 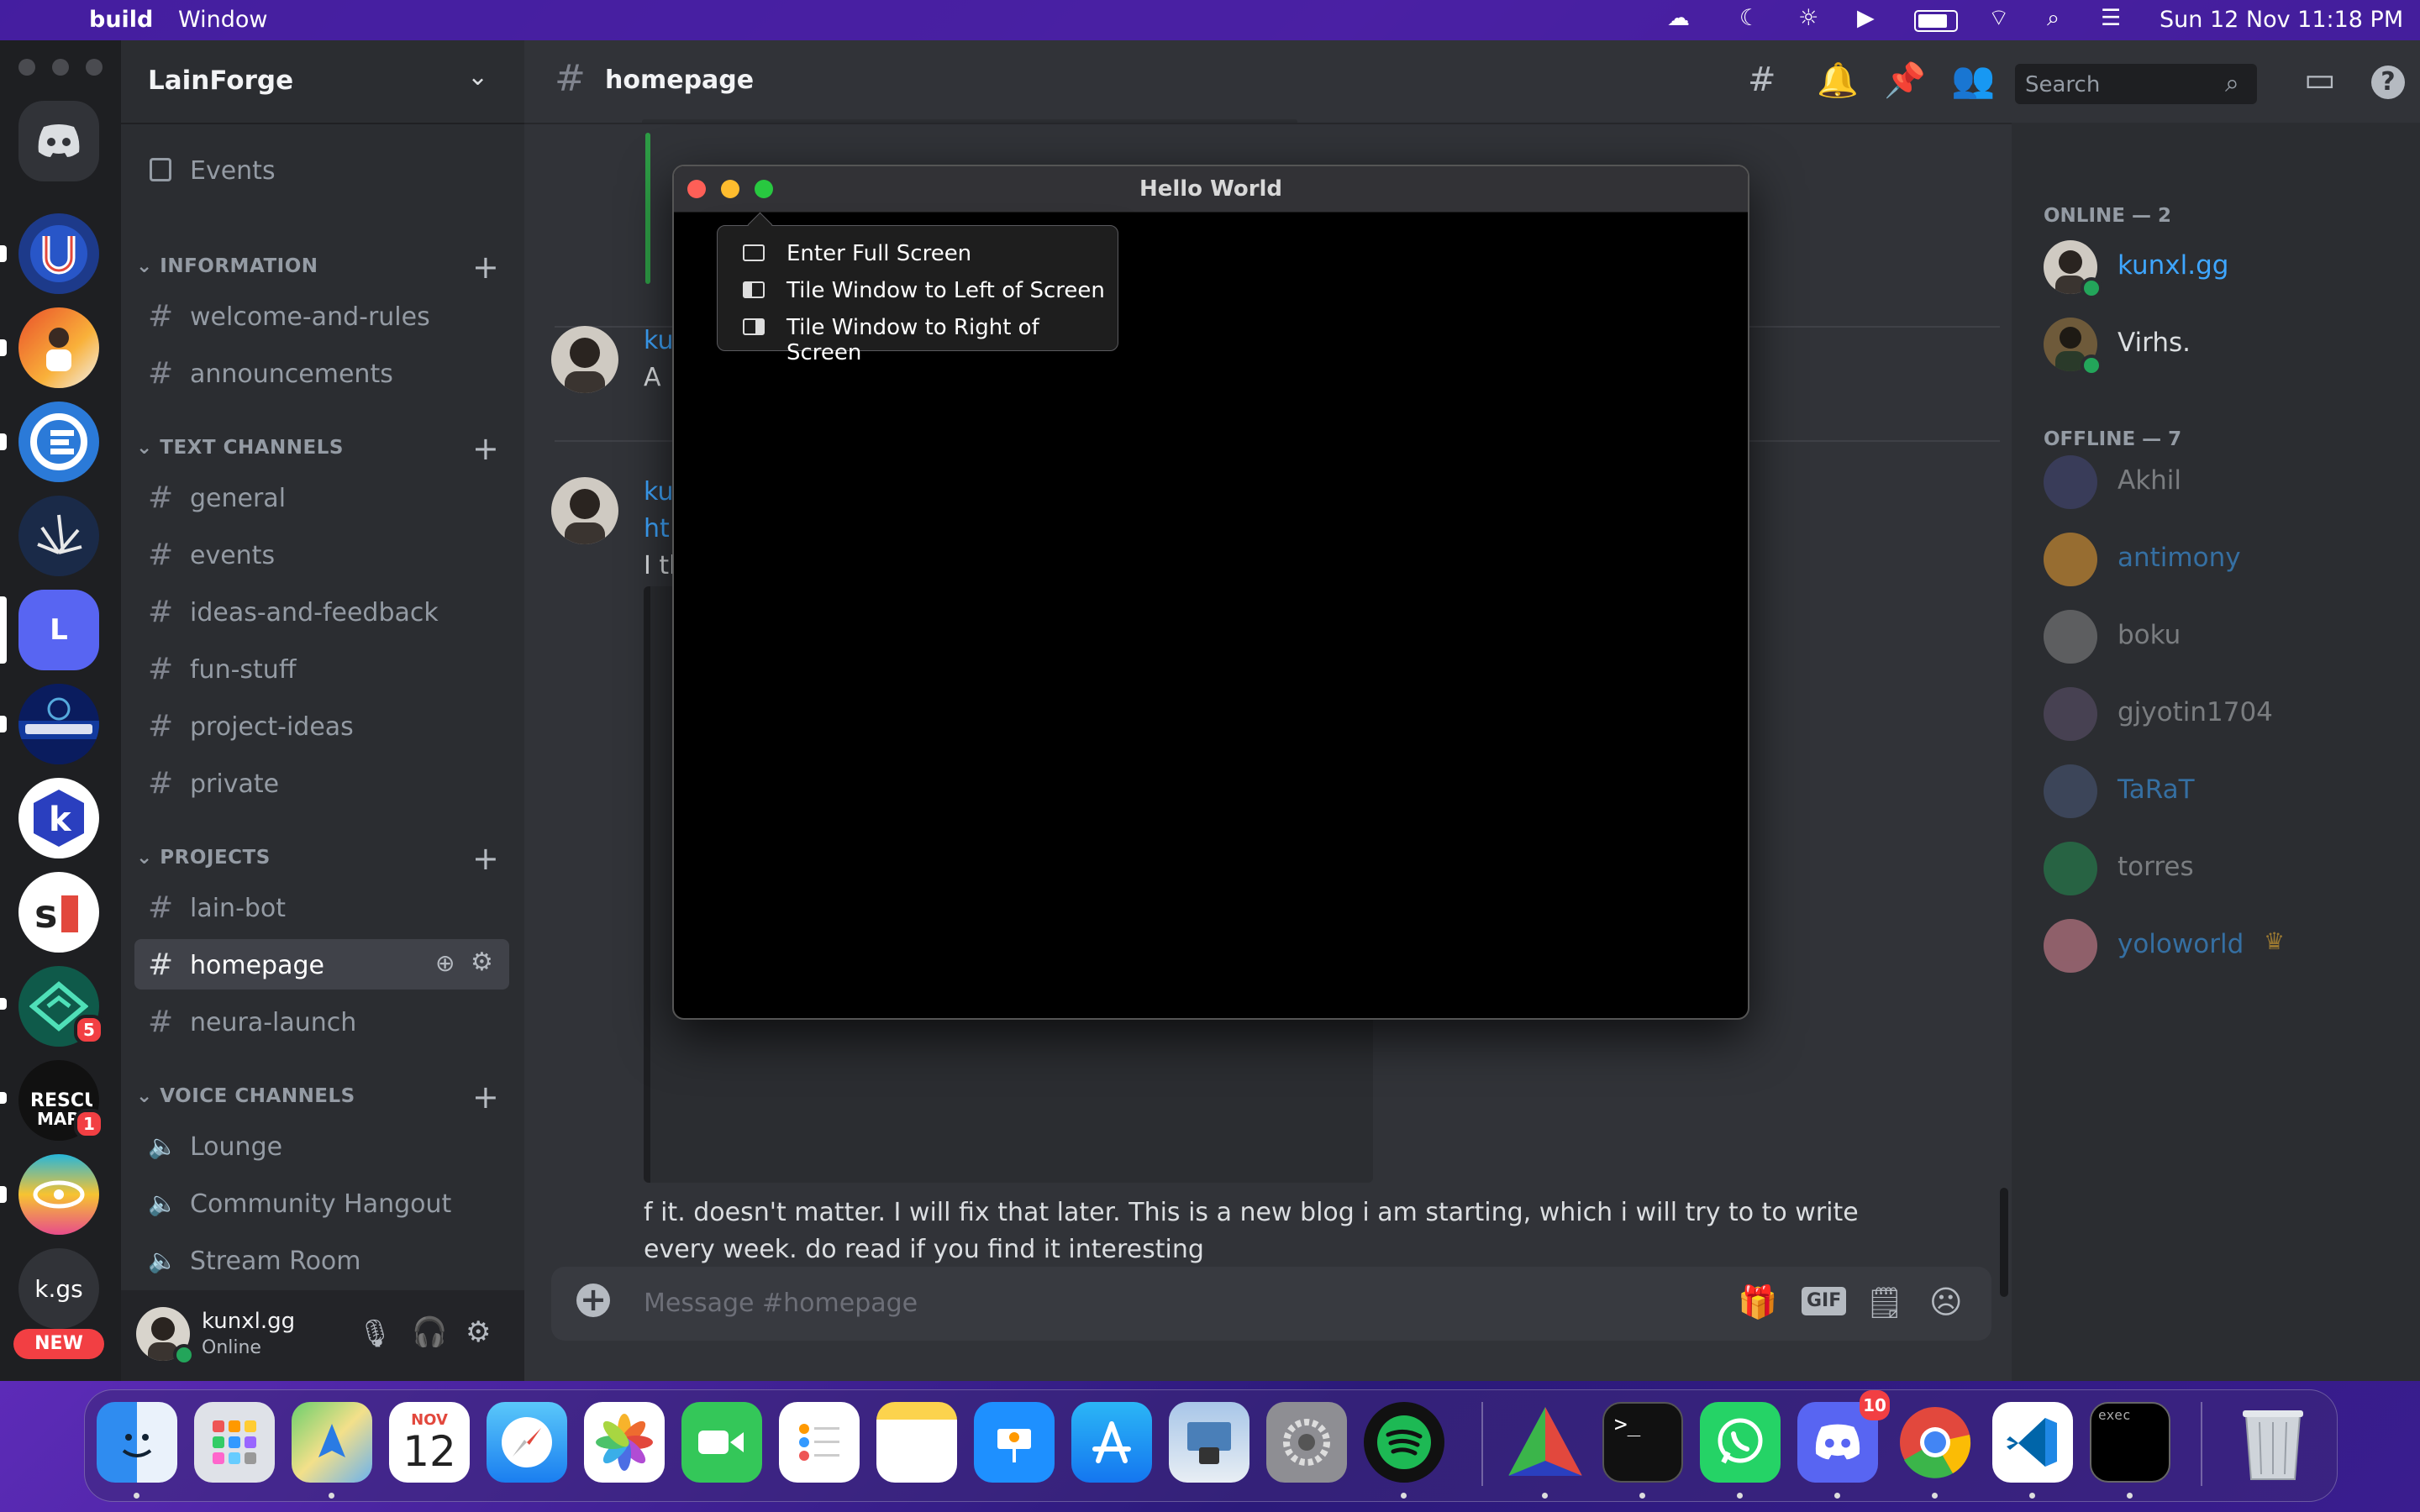 What do you see at coordinates (1905, 80) in the screenshot?
I see `pin-icon: 📌` at bounding box center [1905, 80].